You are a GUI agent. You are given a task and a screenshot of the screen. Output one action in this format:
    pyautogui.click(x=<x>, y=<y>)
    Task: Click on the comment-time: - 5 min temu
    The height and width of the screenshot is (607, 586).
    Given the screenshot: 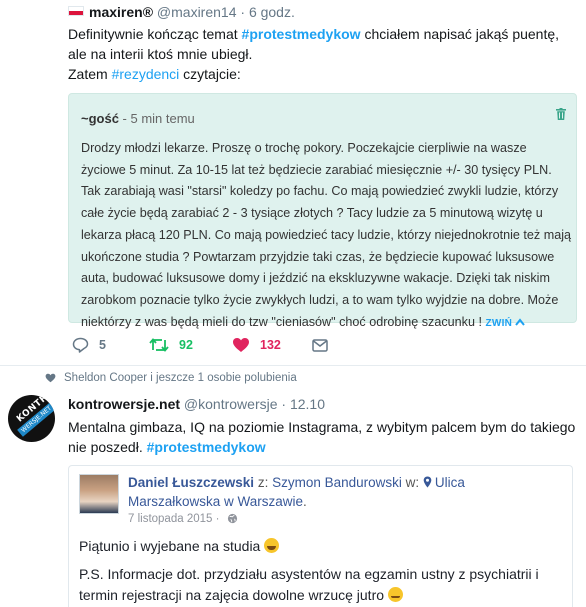 What is the action you would take?
    pyautogui.click(x=156, y=118)
    